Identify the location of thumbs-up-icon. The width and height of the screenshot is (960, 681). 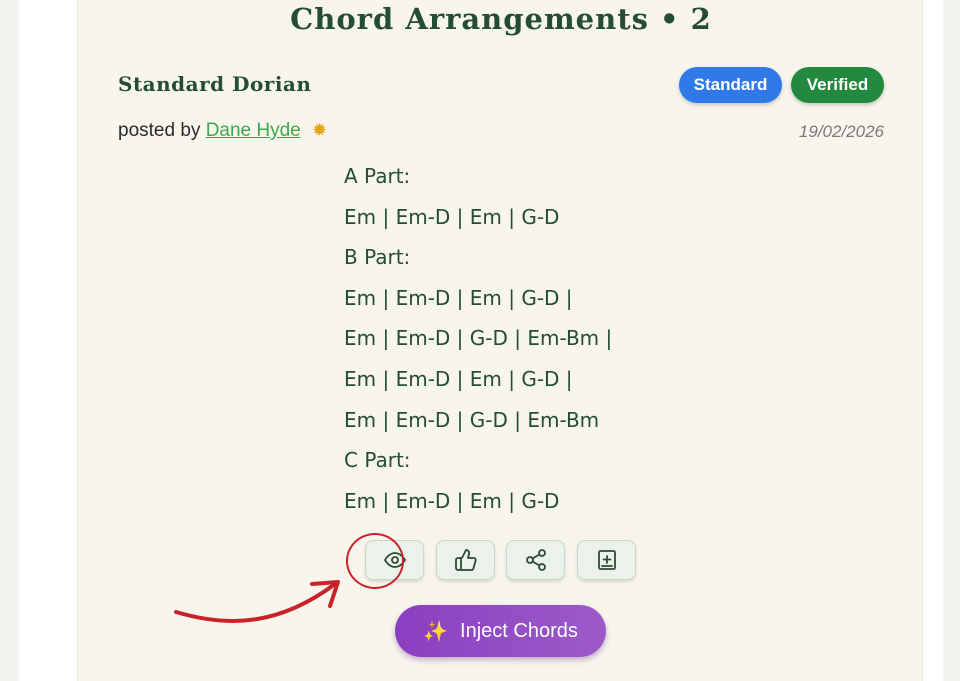
(465, 560).